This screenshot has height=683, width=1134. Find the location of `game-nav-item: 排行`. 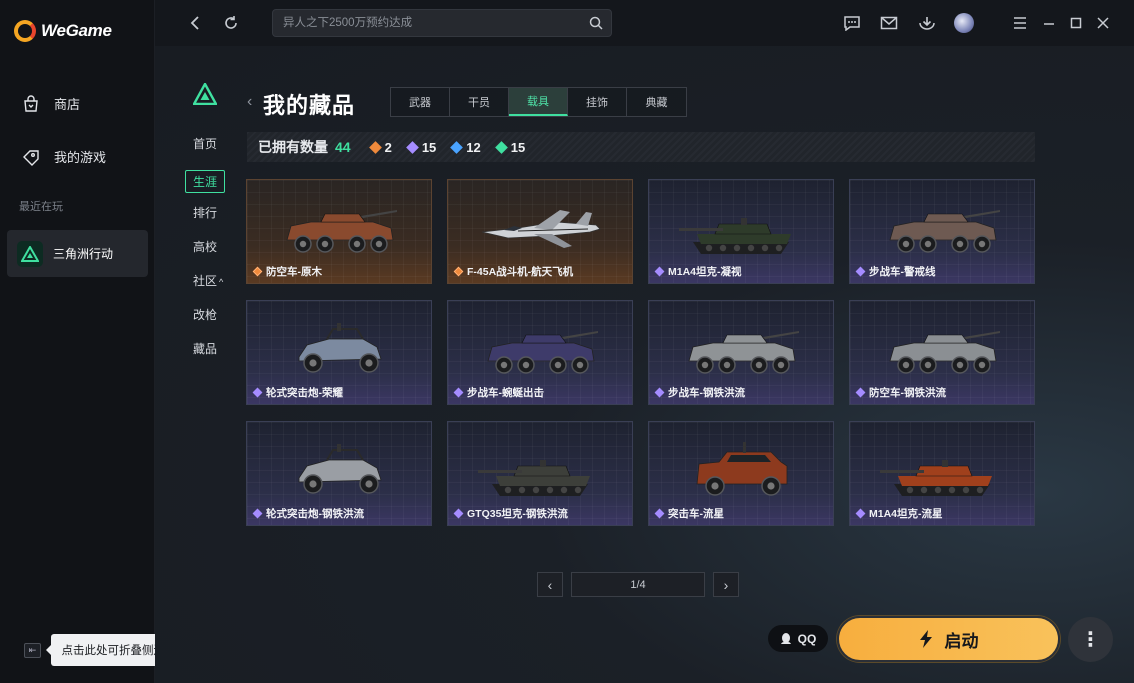

game-nav-item: 排行 is located at coordinates (205, 212).